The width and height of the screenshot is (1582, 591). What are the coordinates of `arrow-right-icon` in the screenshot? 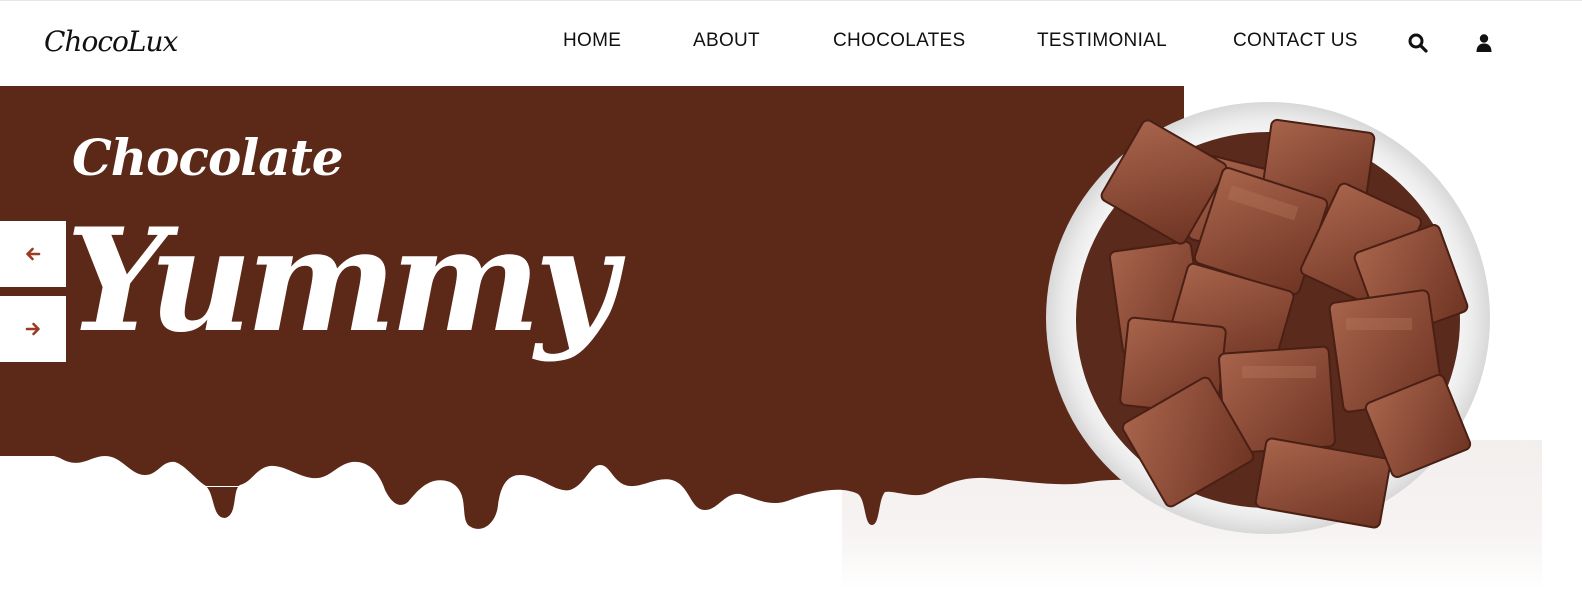 It's located at (32, 329).